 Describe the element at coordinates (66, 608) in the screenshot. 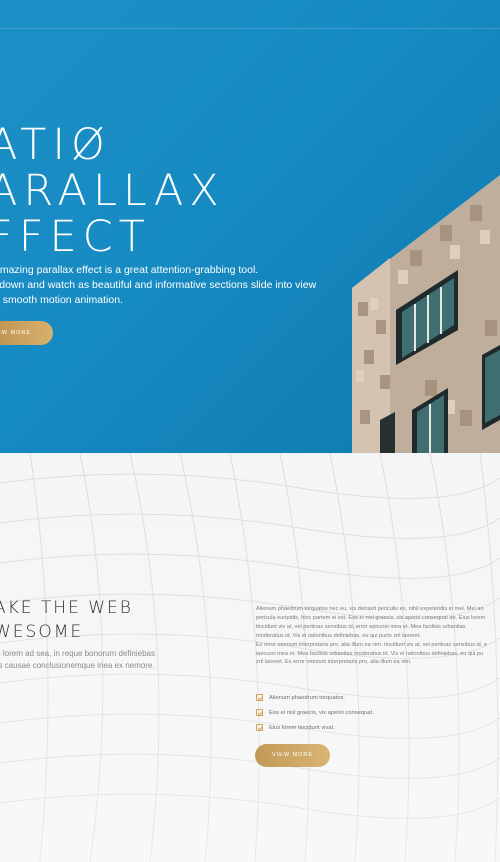

I see `section-heading-line: AKE THE WEB` at that location.